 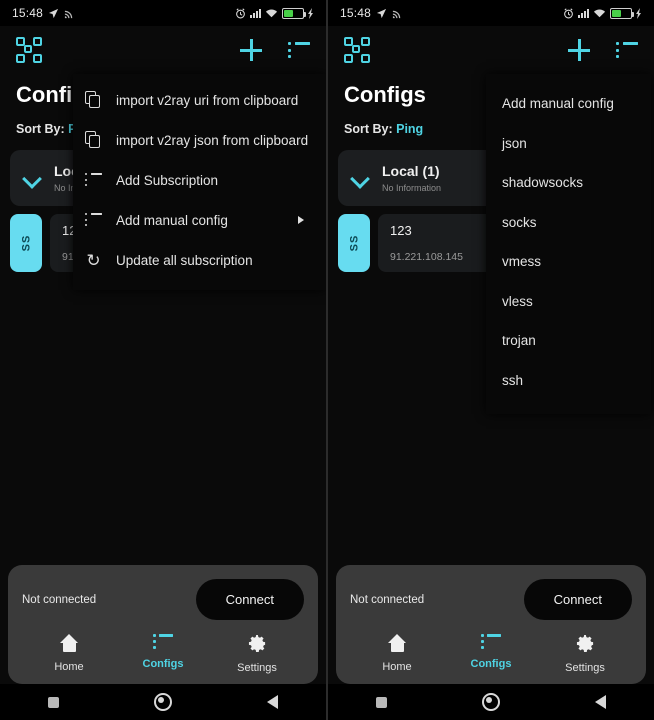 What do you see at coordinates (172, 220) in the screenshot?
I see `menu-item-label: Add manual config` at bounding box center [172, 220].